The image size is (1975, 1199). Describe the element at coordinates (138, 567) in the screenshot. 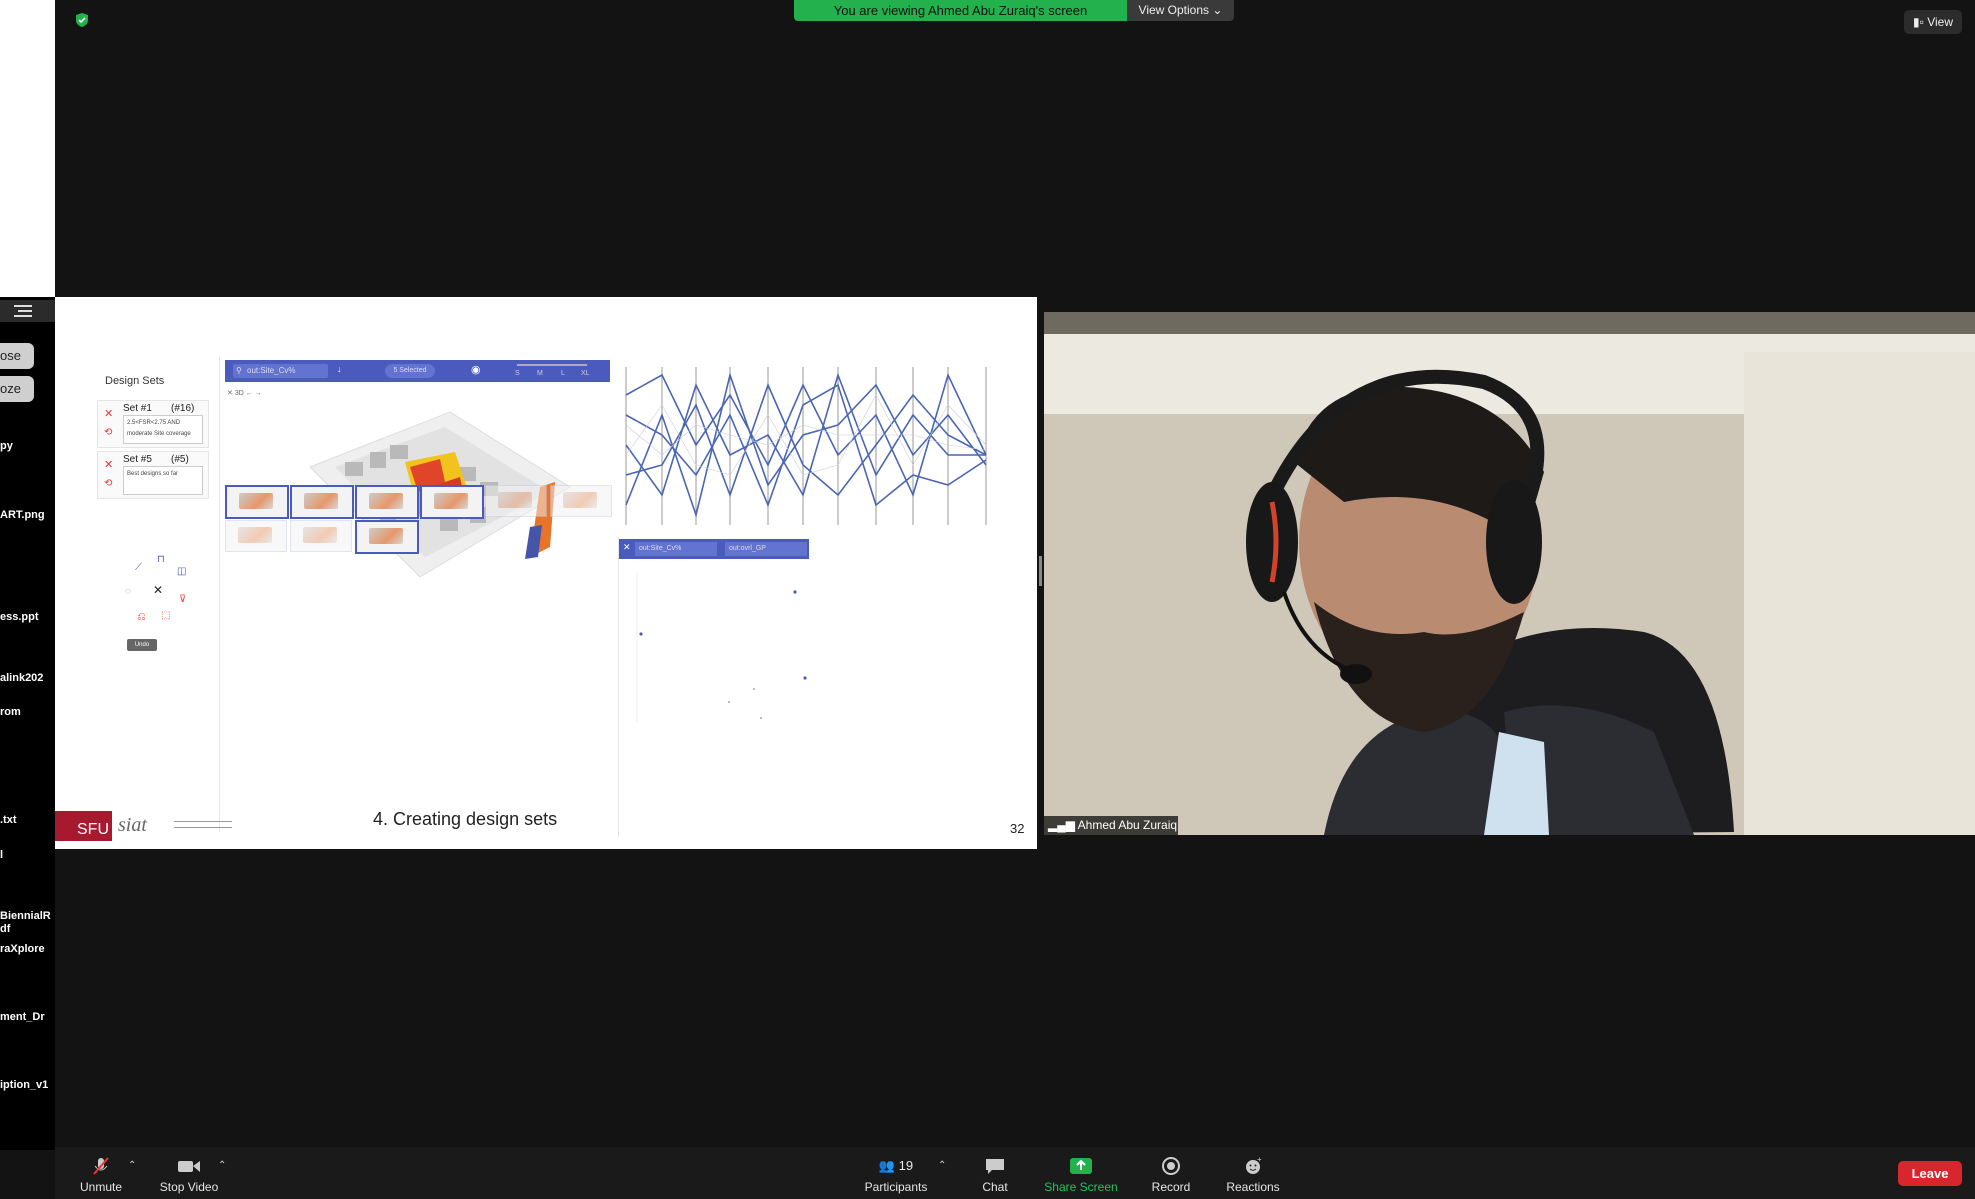

I see `draw-icon: ⟋` at that location.